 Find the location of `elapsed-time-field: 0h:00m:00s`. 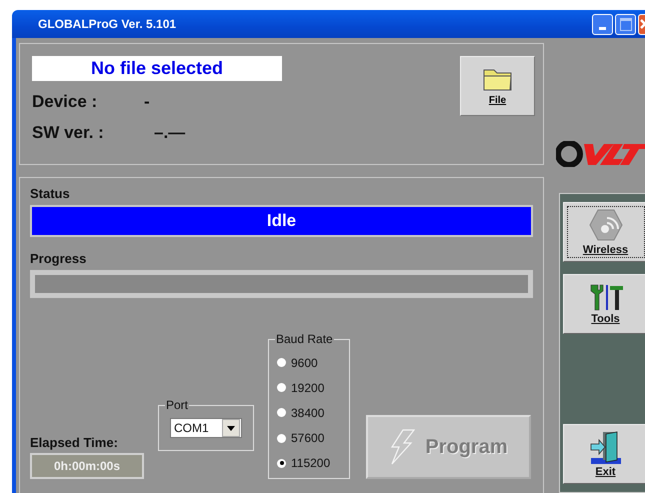

elapsed-time-field: 0h:00m:00s is located at coordinates (87, 466).